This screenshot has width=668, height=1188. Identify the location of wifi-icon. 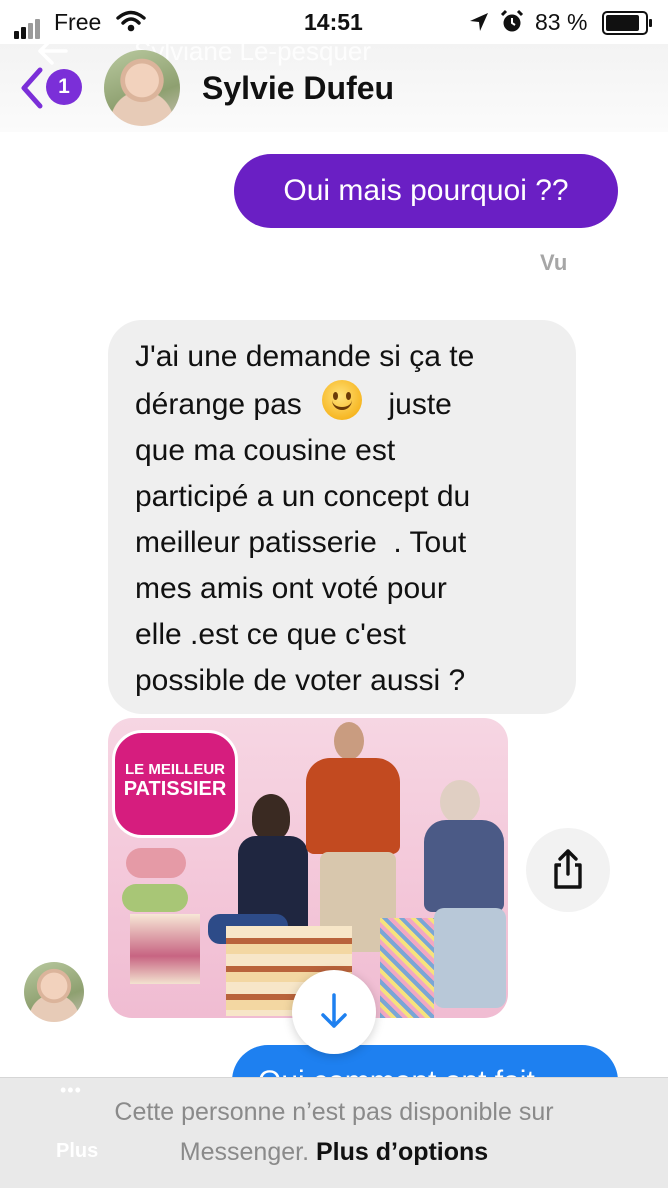
(131, 21).